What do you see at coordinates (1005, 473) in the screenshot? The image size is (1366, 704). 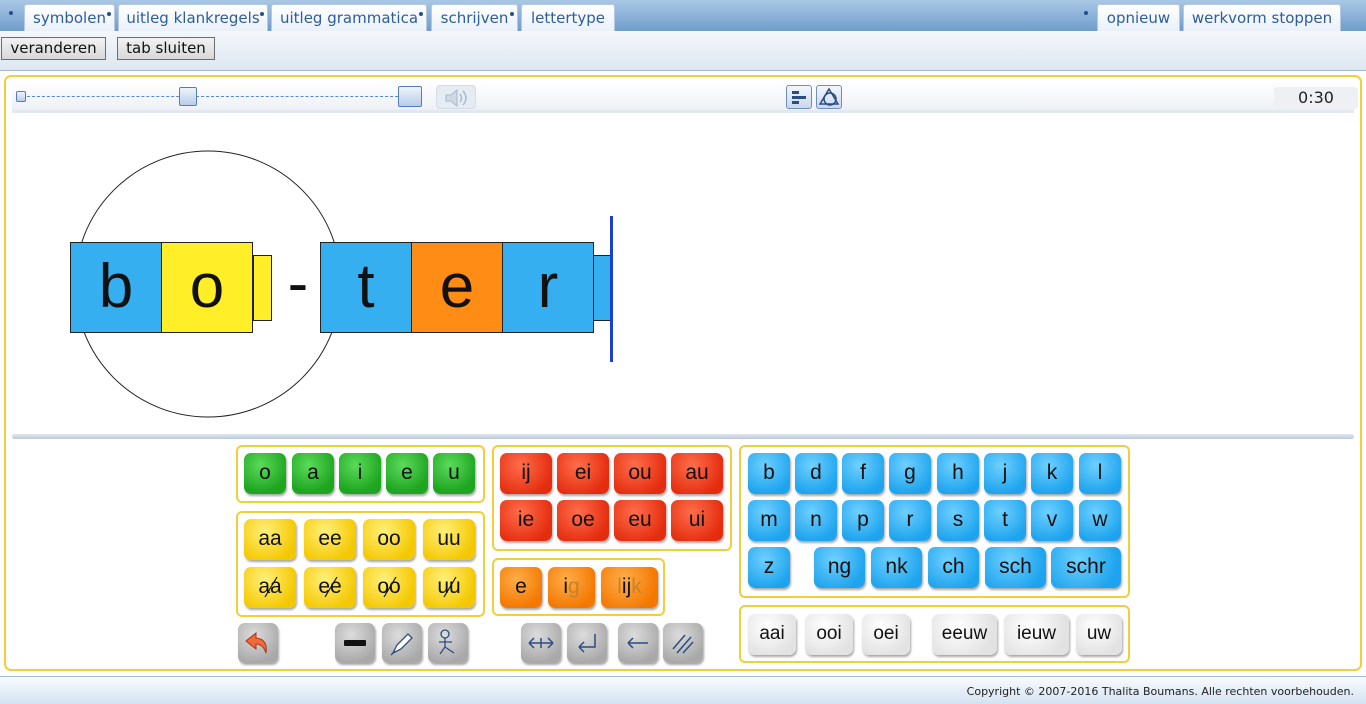 I see `key-j: j` at bounding box center [1005, 473].